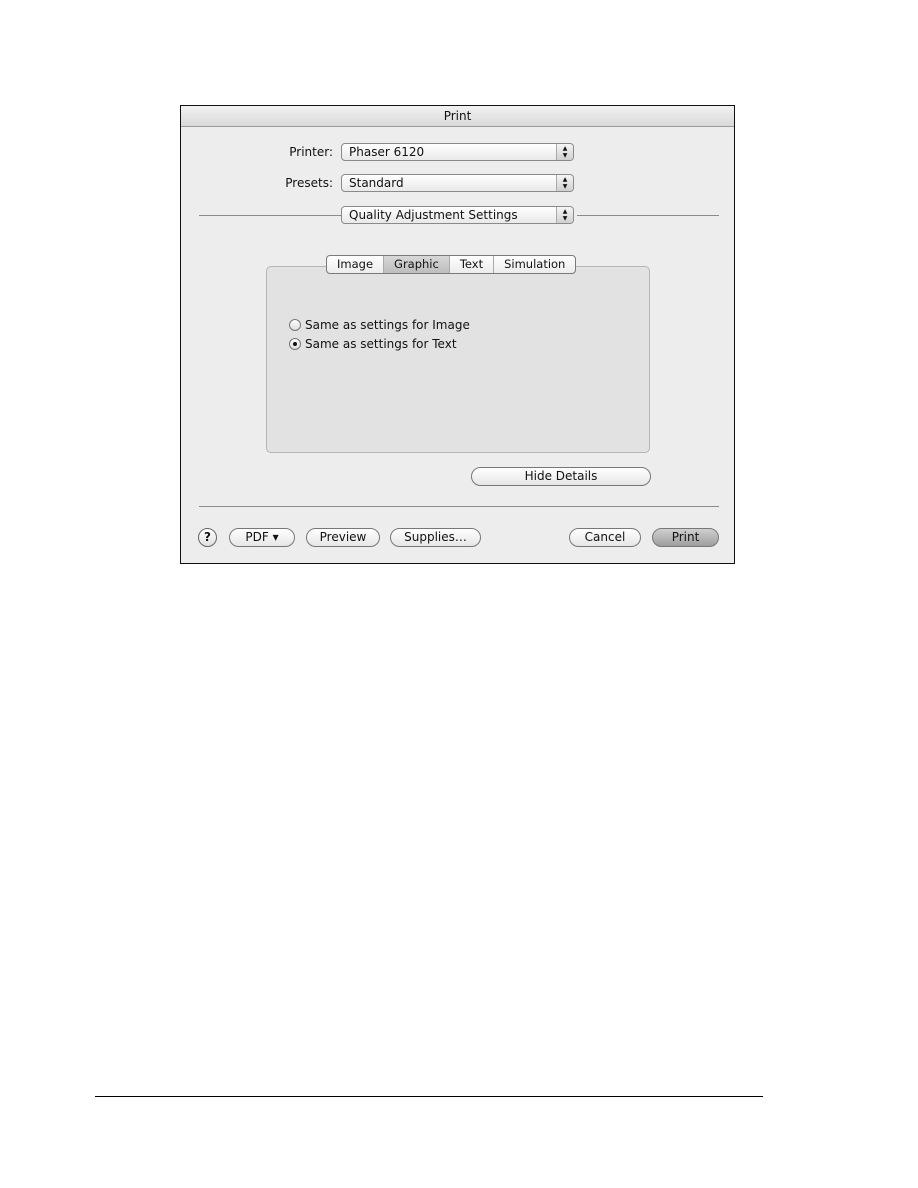 The image size is (918, 1188). What do you see at coordinates (429, 1096) in the screenshot?
I see `page-footer-rule` at bounding box center [429, 1096].